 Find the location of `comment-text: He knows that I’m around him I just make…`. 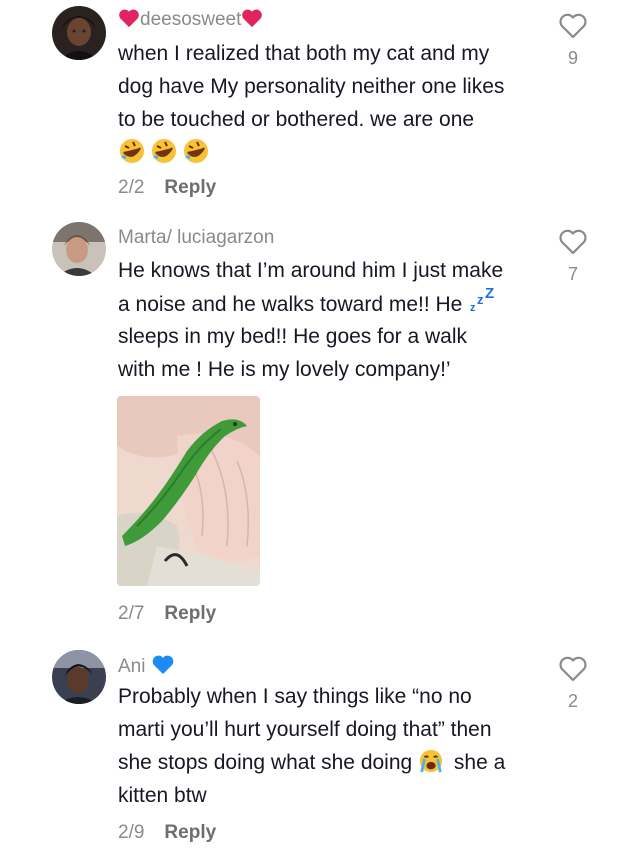

comment-text: He knows that I’m around him I just make… is located at coordinates (333, 320).